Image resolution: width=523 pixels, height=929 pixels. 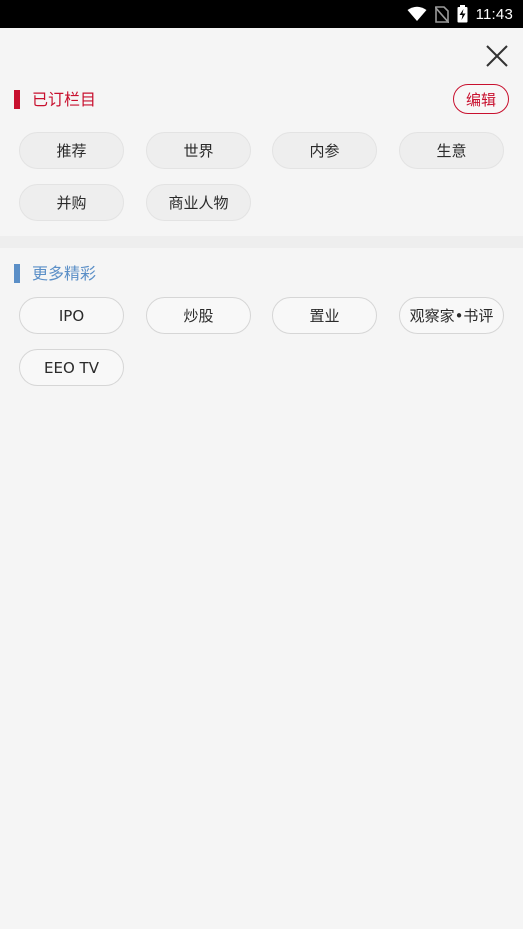 What do you see at coordinates (71, 367) in the screenshot?
I see `more-item: EEO TV` at bounding box center [71, 367].